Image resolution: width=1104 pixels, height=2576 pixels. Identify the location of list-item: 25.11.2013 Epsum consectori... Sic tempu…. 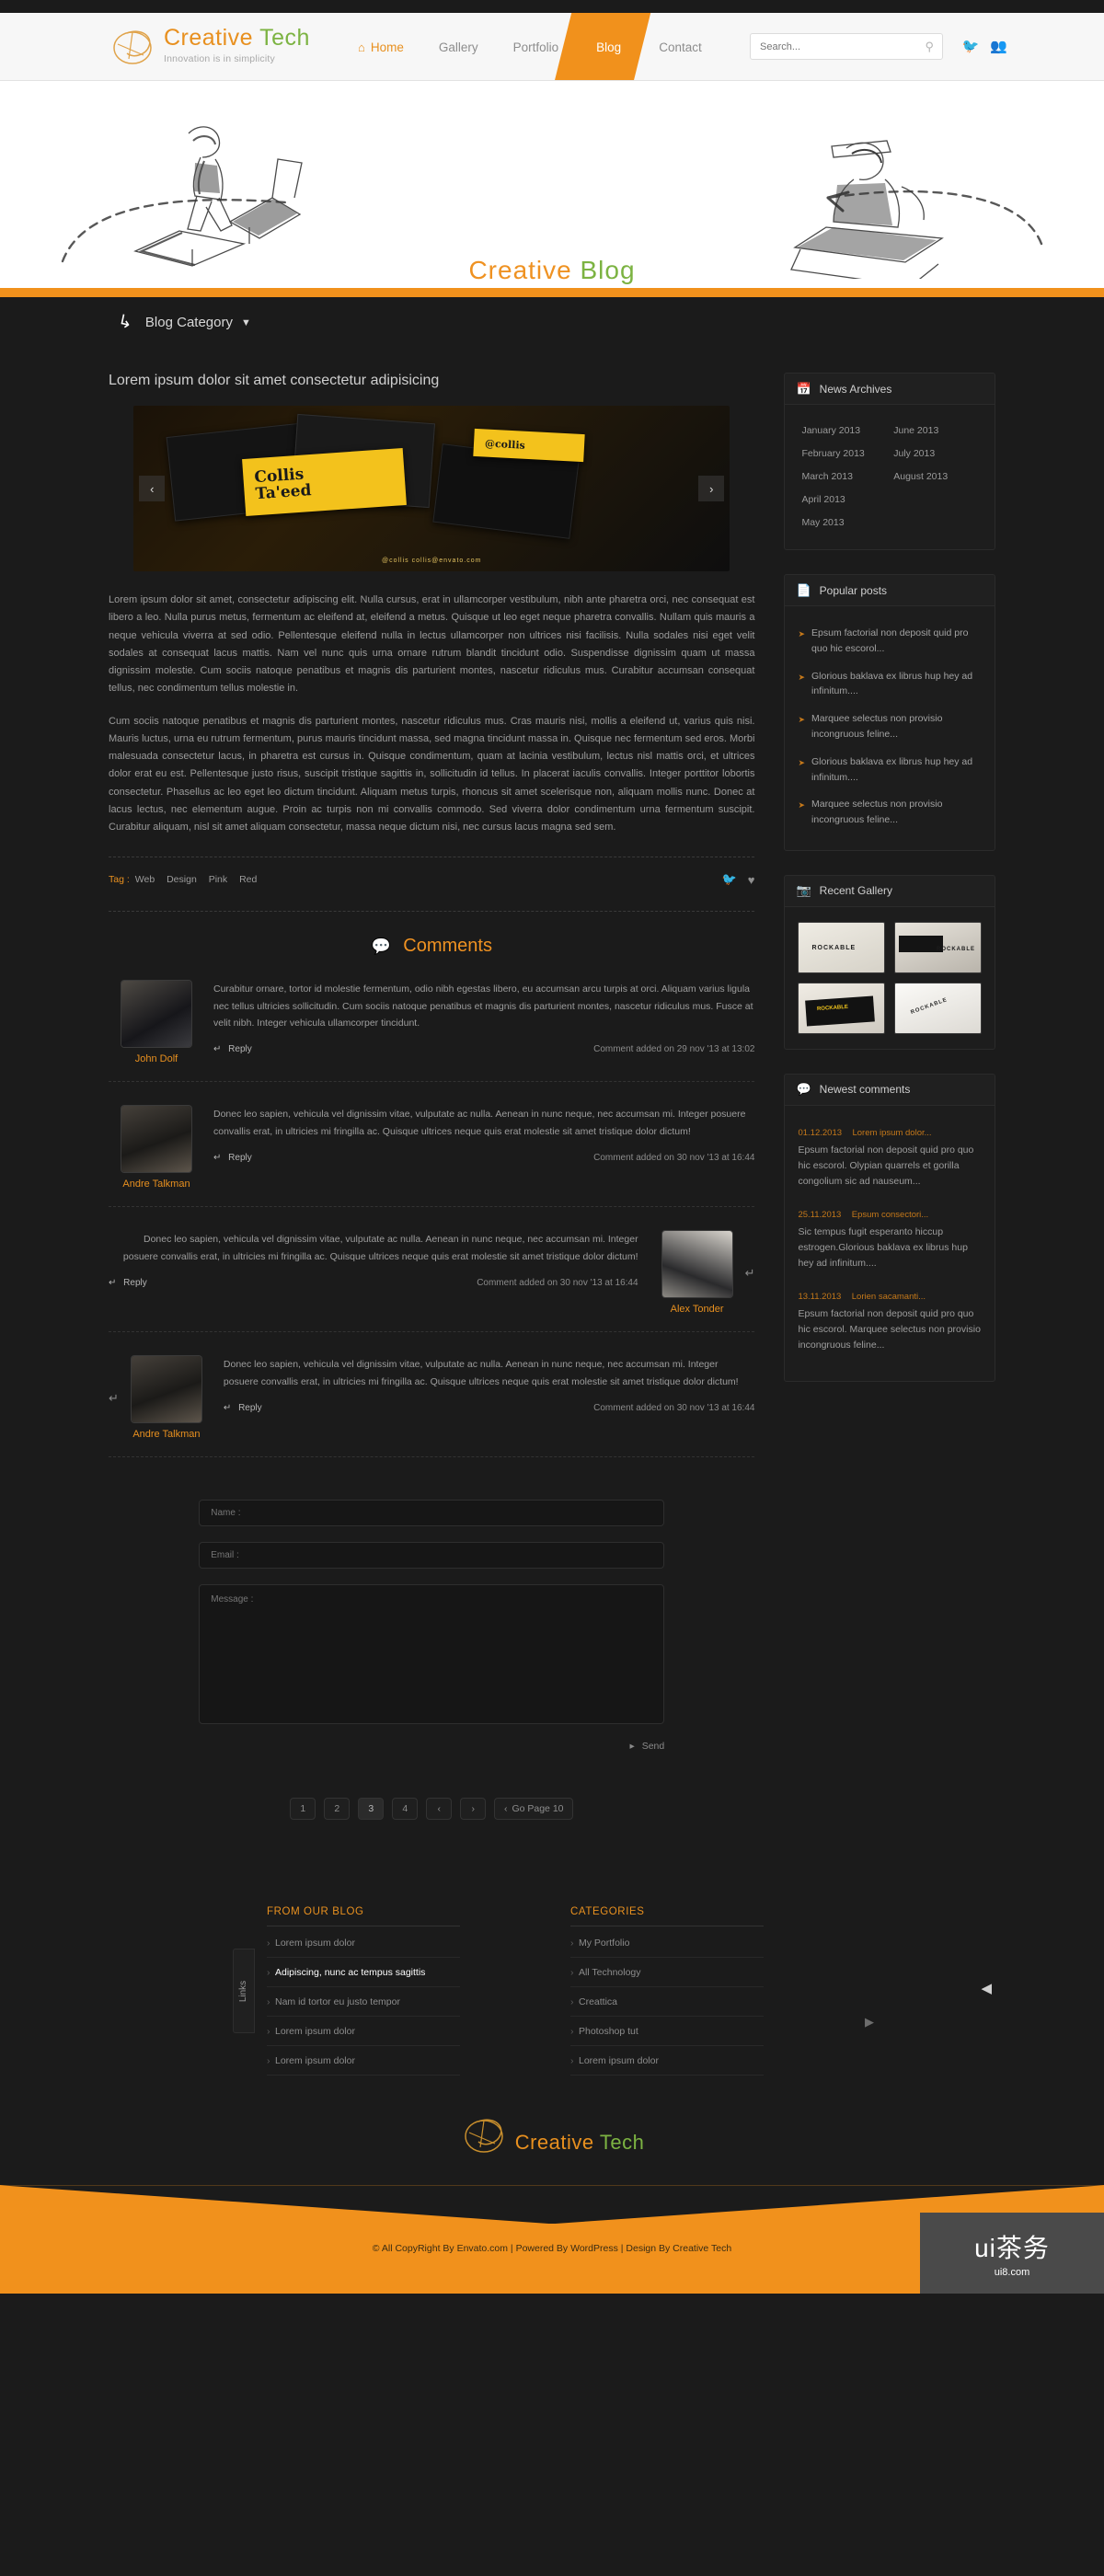
(890, 1243).